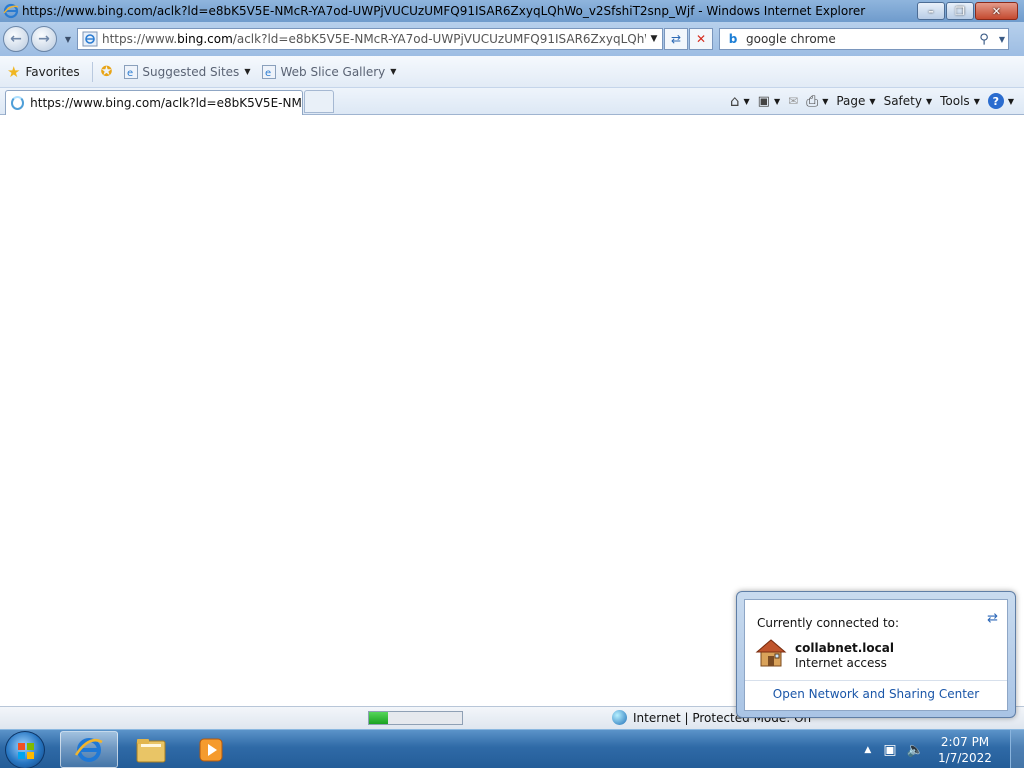 The image size is (1024, 768). Describe the element at coordinates (984, 39) in the screenshot. I see `search-icon: ⚲` at that location.